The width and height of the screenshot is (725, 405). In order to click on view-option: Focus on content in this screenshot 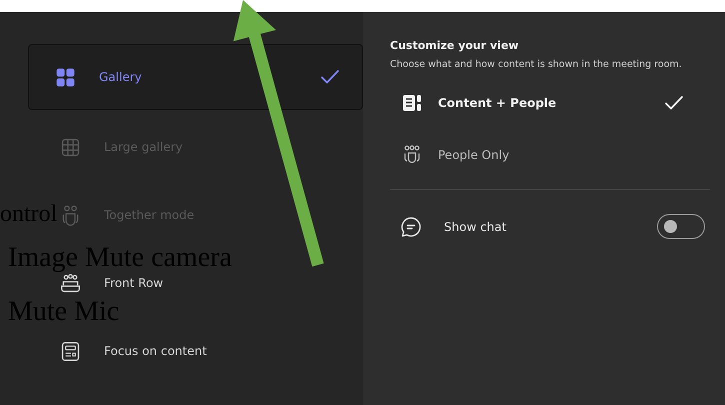, I will do `click(155, 351)`.